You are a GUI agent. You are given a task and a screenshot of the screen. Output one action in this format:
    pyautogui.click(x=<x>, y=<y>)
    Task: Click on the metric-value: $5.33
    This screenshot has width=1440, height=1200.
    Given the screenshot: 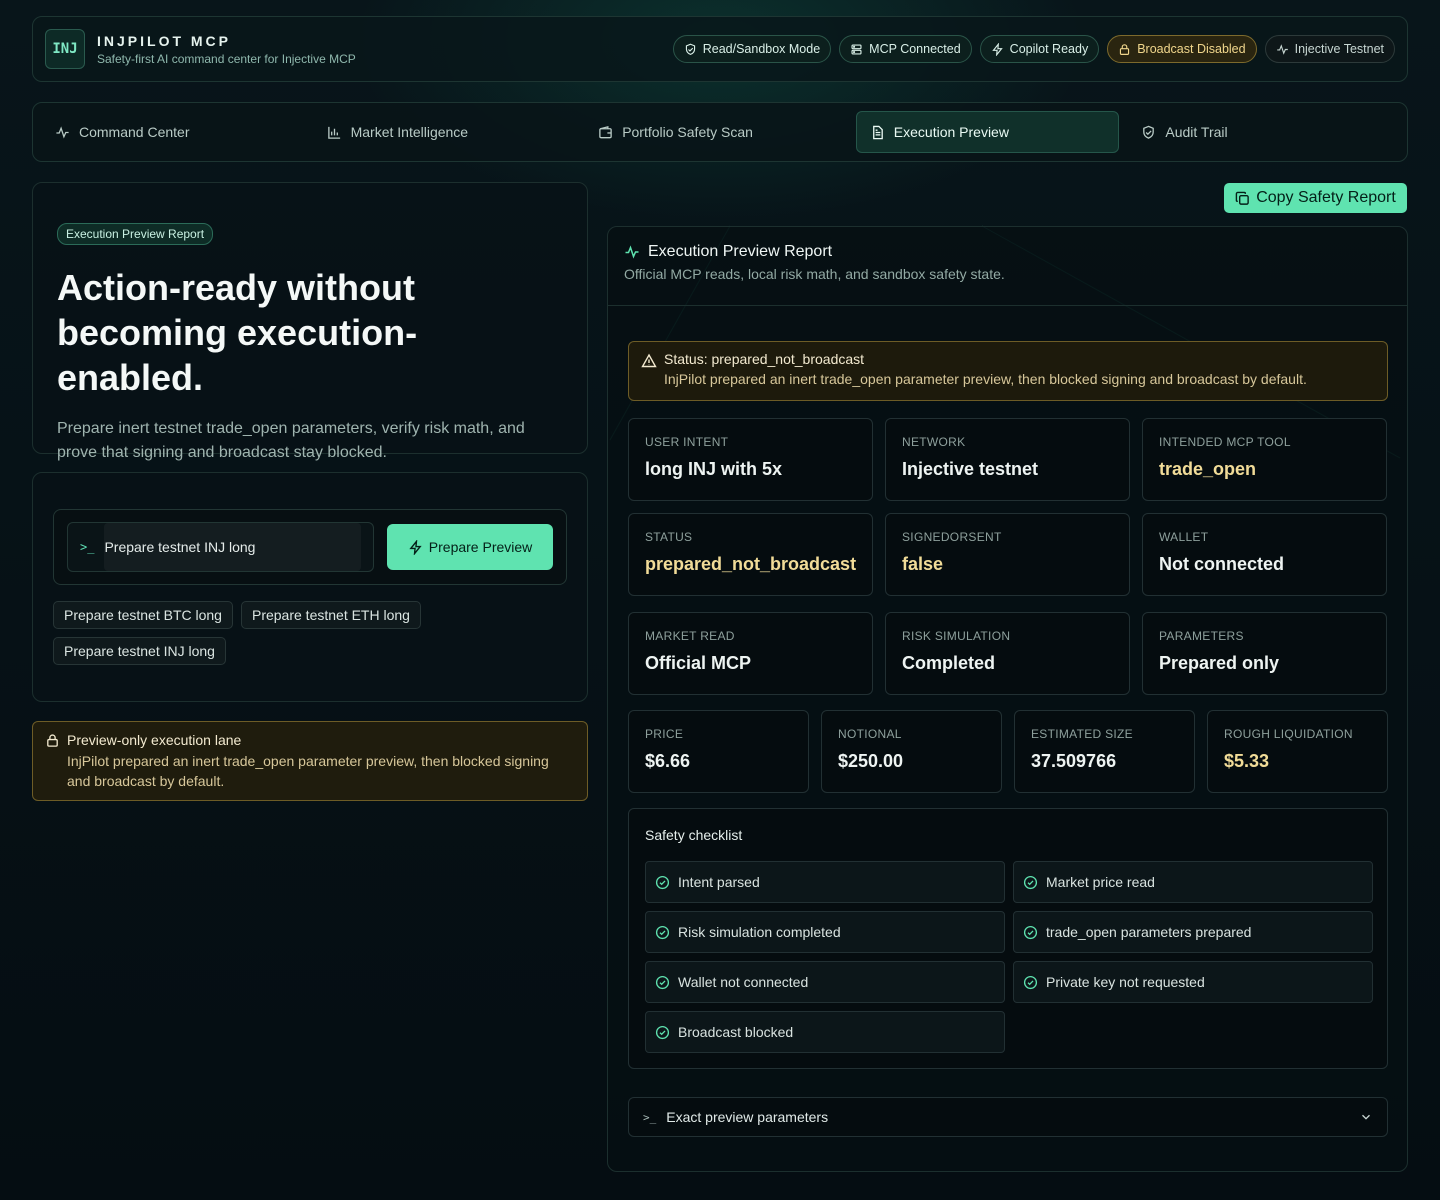 What is the action you would take?
    pyautogui.click(x=1247, y=761)
    